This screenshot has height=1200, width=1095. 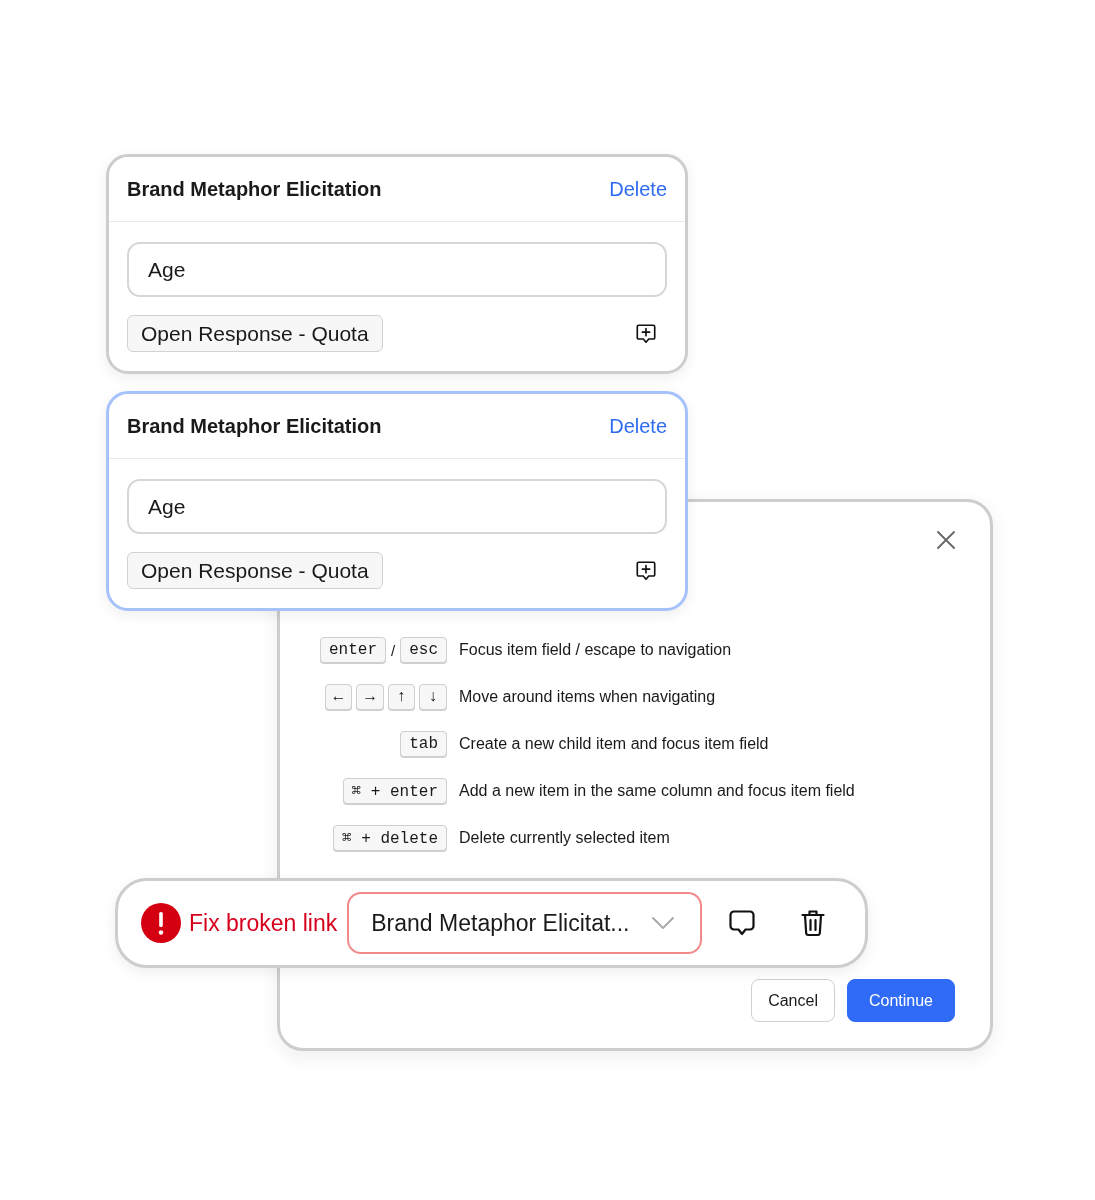 I want to click on keyboard-key: esc, so click(x=423, y=650).